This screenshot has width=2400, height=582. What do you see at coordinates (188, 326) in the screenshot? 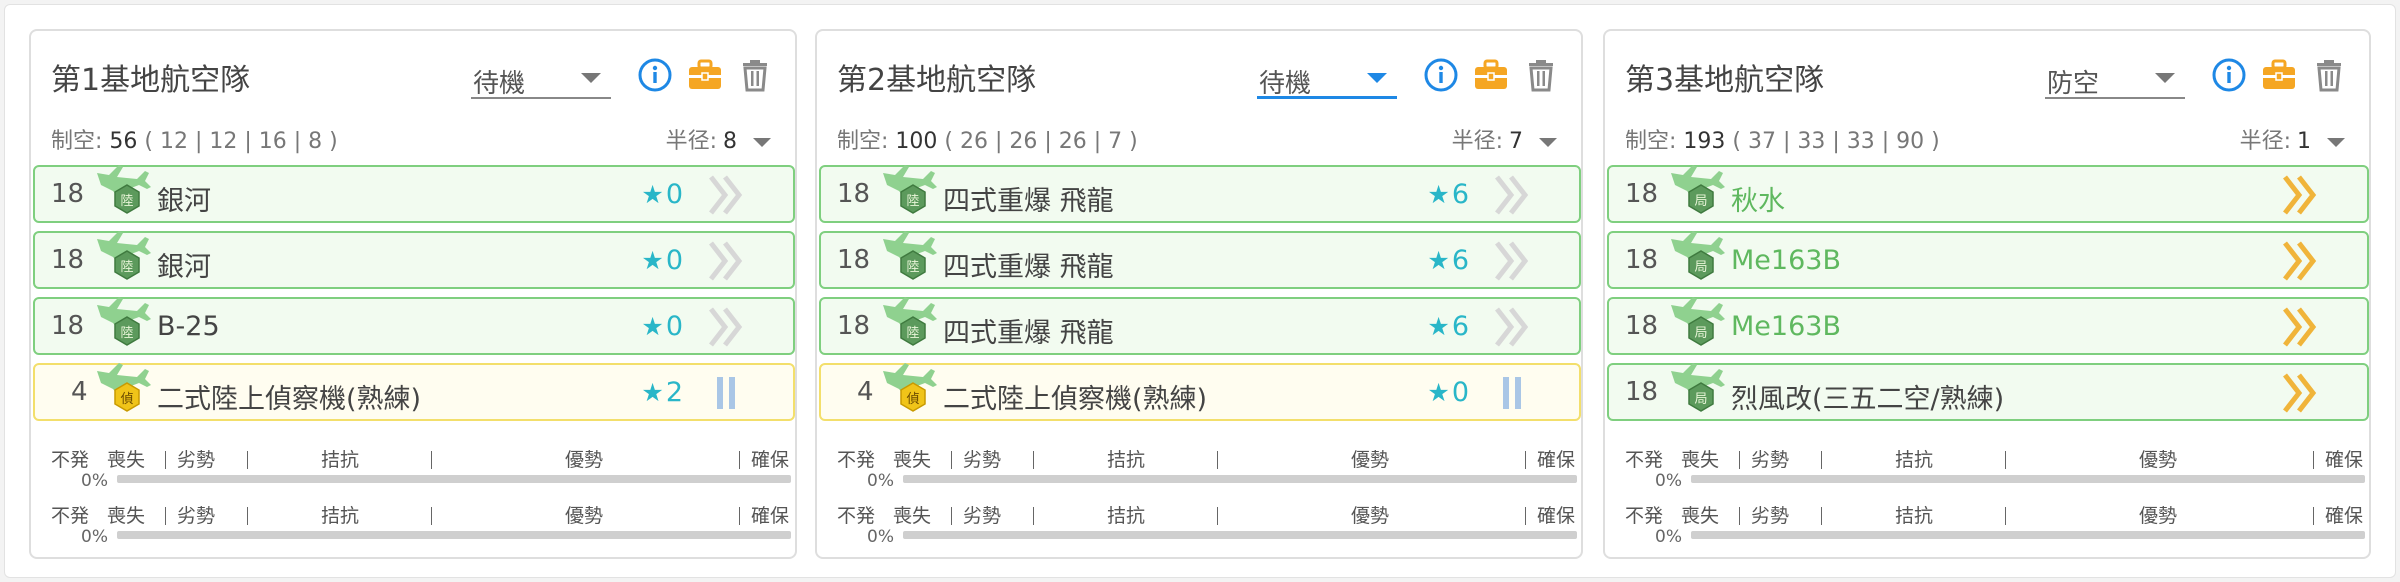
I see `plane-name: B-25` at bounding box center [188, 326].